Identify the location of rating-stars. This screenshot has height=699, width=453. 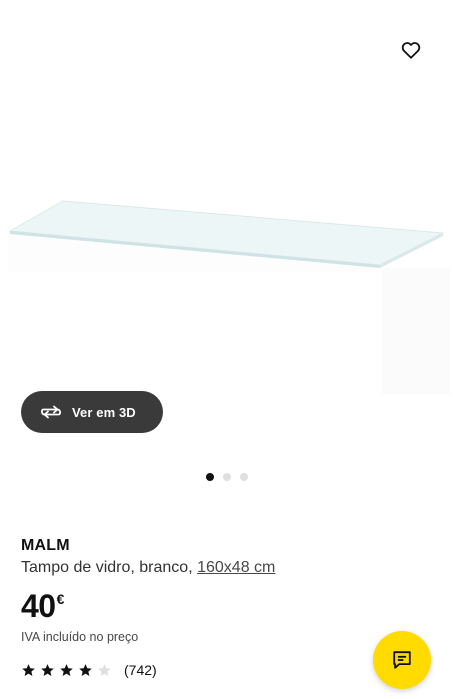
(66, 670).